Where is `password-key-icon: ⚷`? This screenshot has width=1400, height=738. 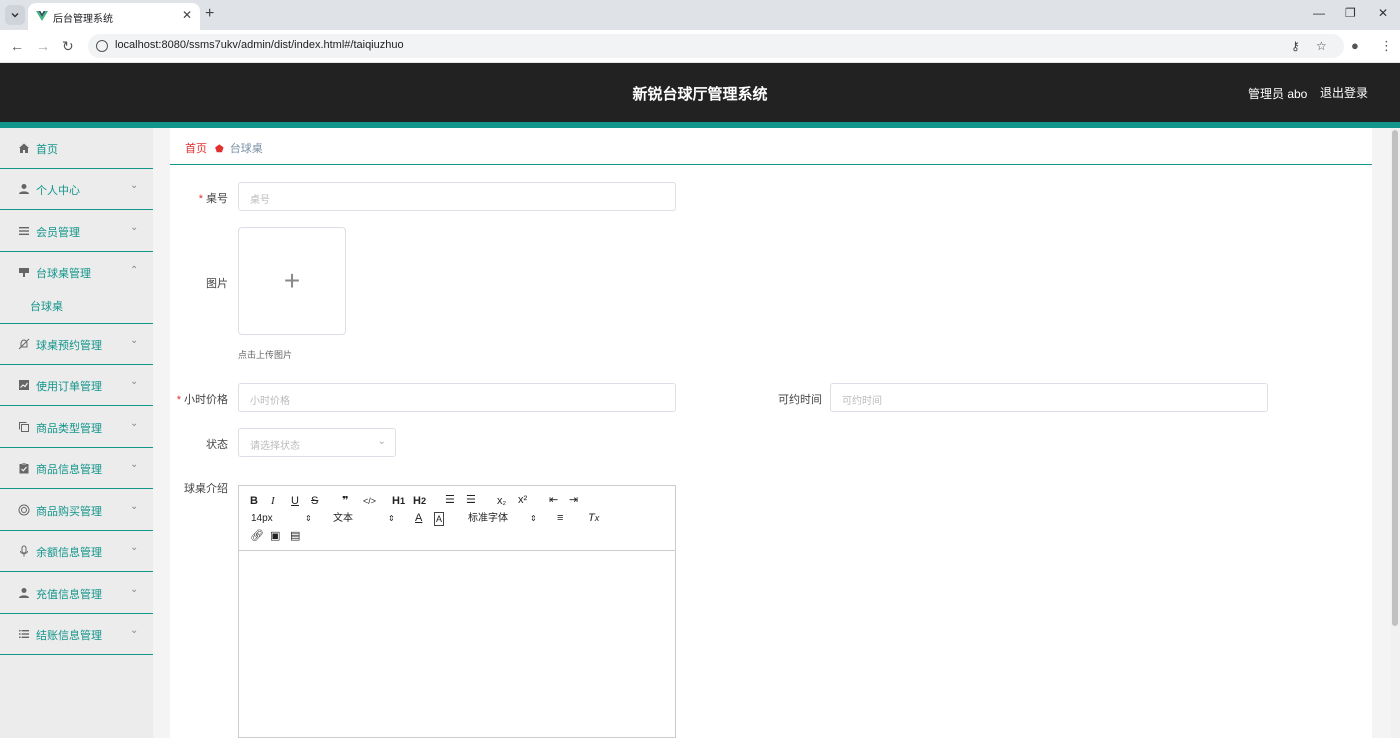
password-key-icon: ⚷ is located at coordinates (1295, 46).